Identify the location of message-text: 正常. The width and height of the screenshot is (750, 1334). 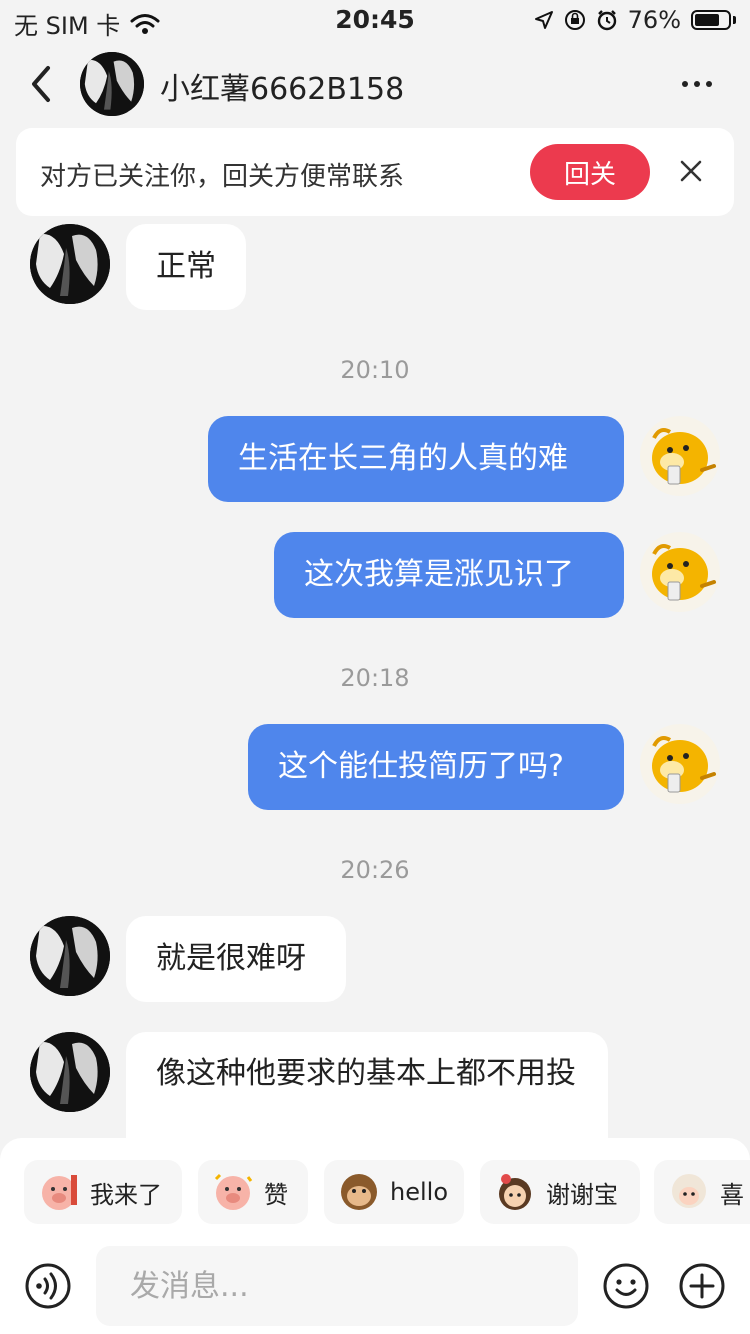
(186, 266).